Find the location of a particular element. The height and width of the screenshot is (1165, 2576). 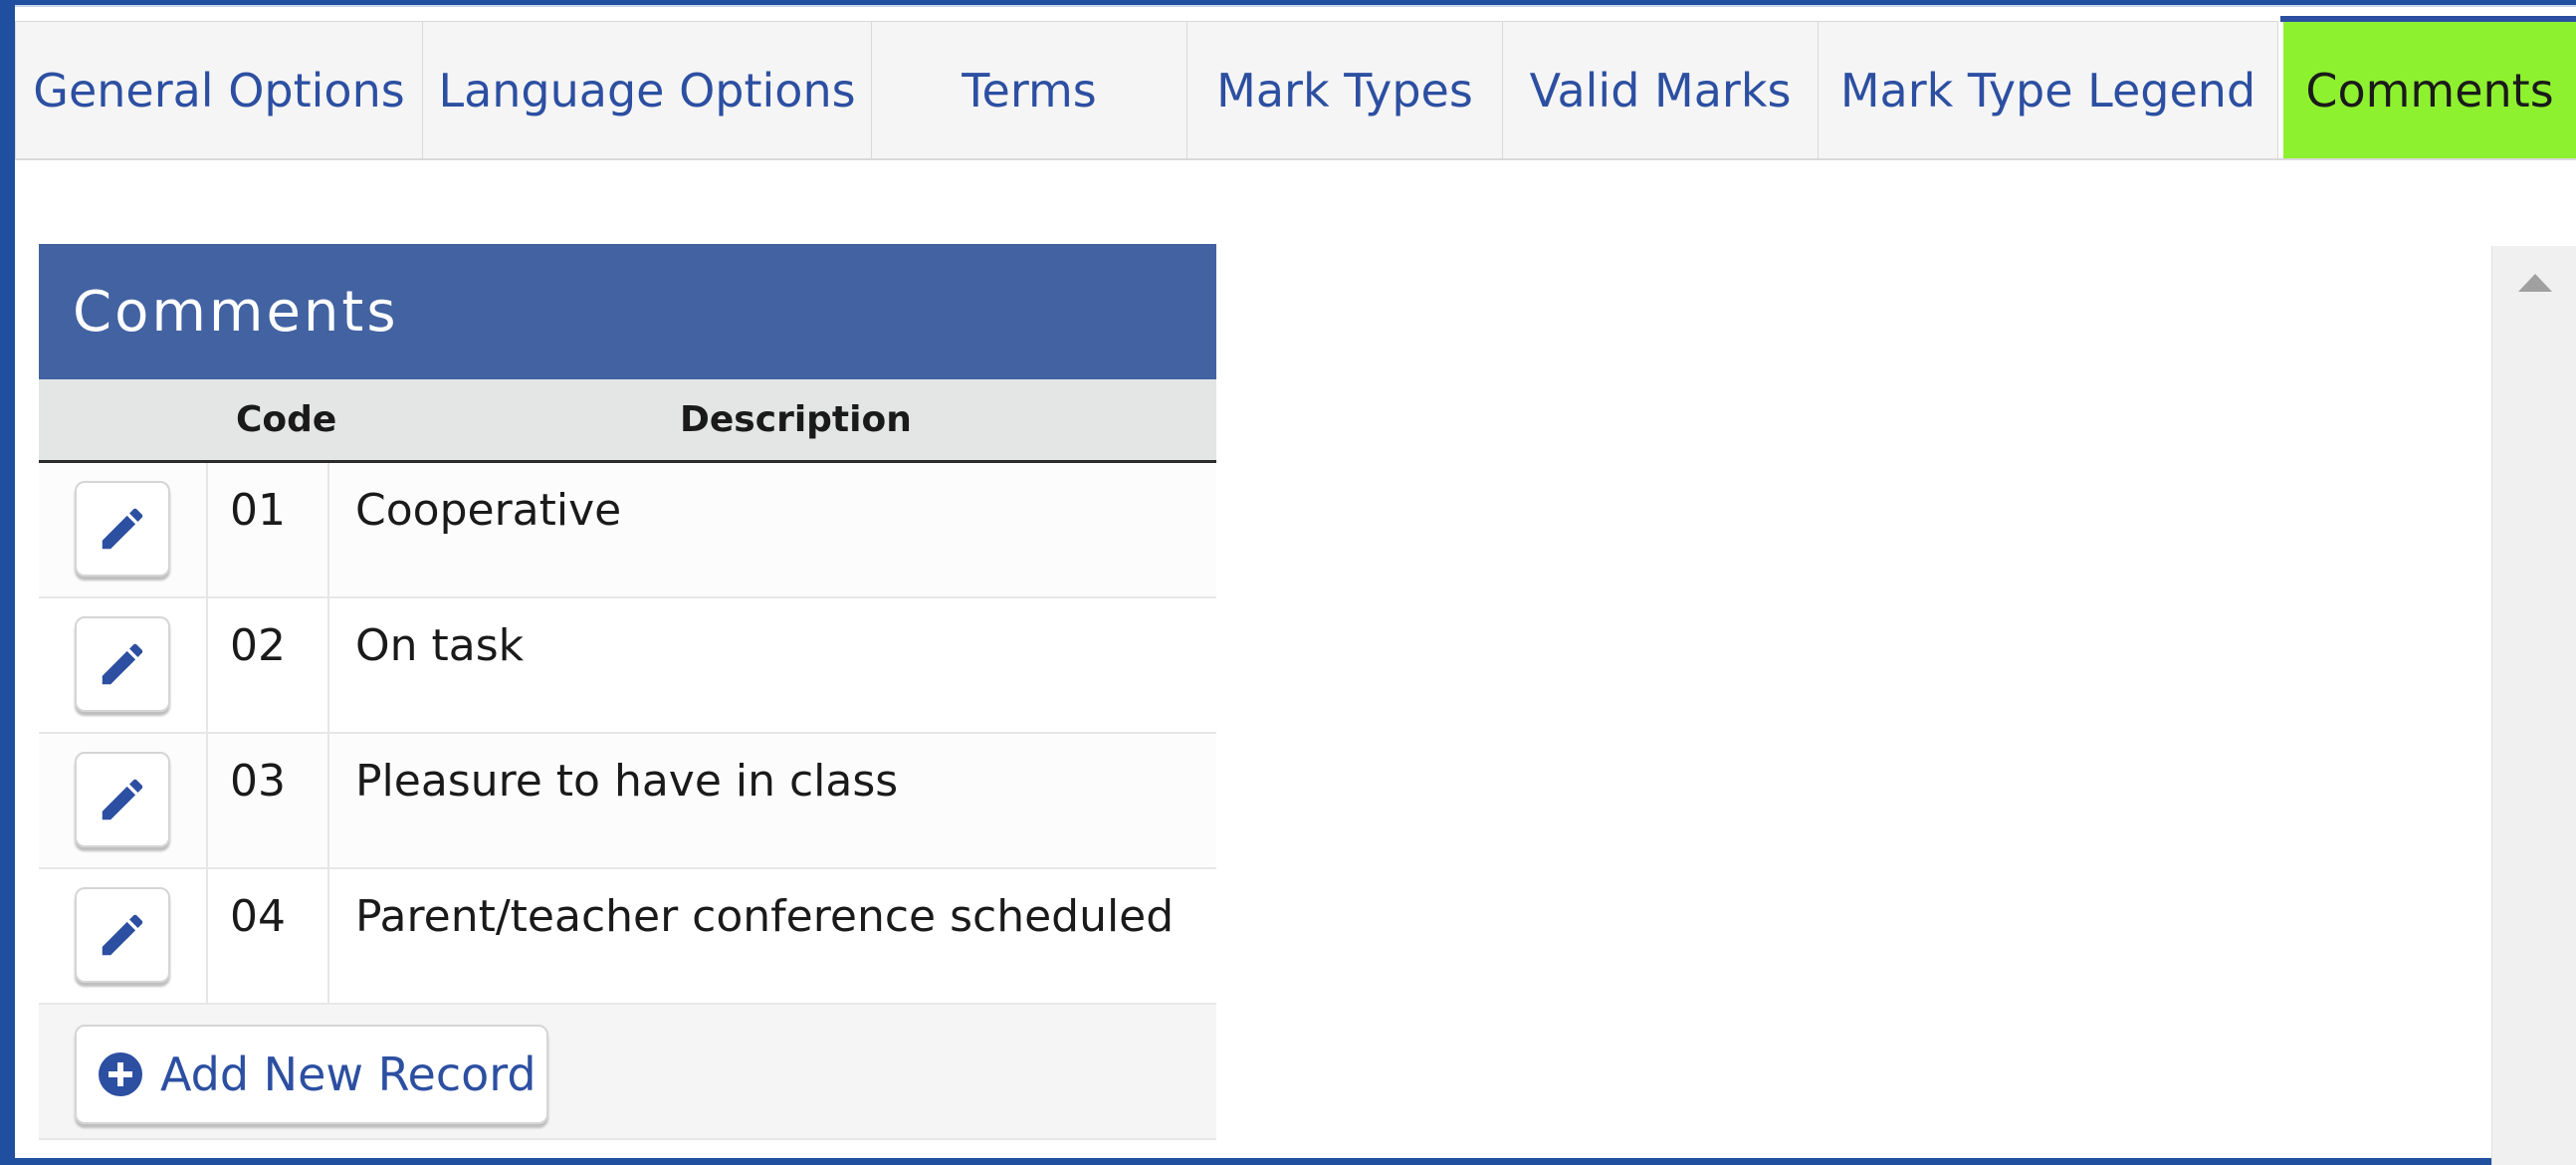

table-row: 02 On task is located at coordinates (627, 666).